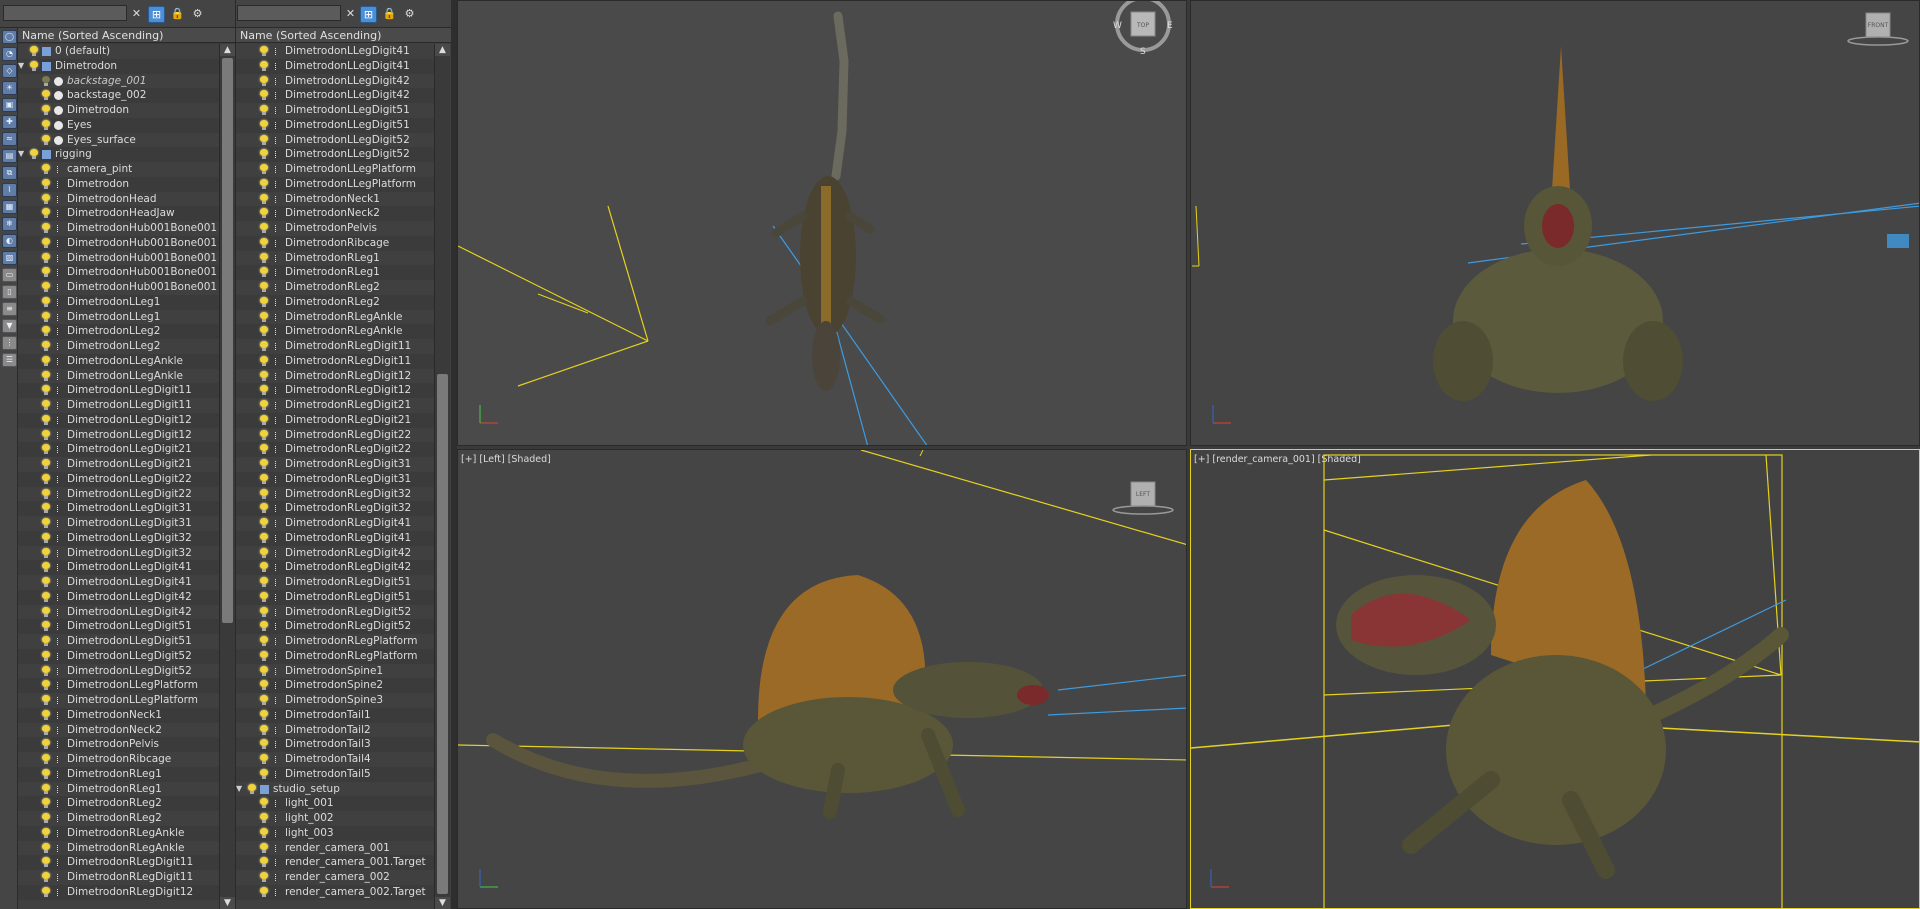  Describe the element at coordinates (350, 13) in the screenshot. I see `clear-filter-icon: ✕` at that location.